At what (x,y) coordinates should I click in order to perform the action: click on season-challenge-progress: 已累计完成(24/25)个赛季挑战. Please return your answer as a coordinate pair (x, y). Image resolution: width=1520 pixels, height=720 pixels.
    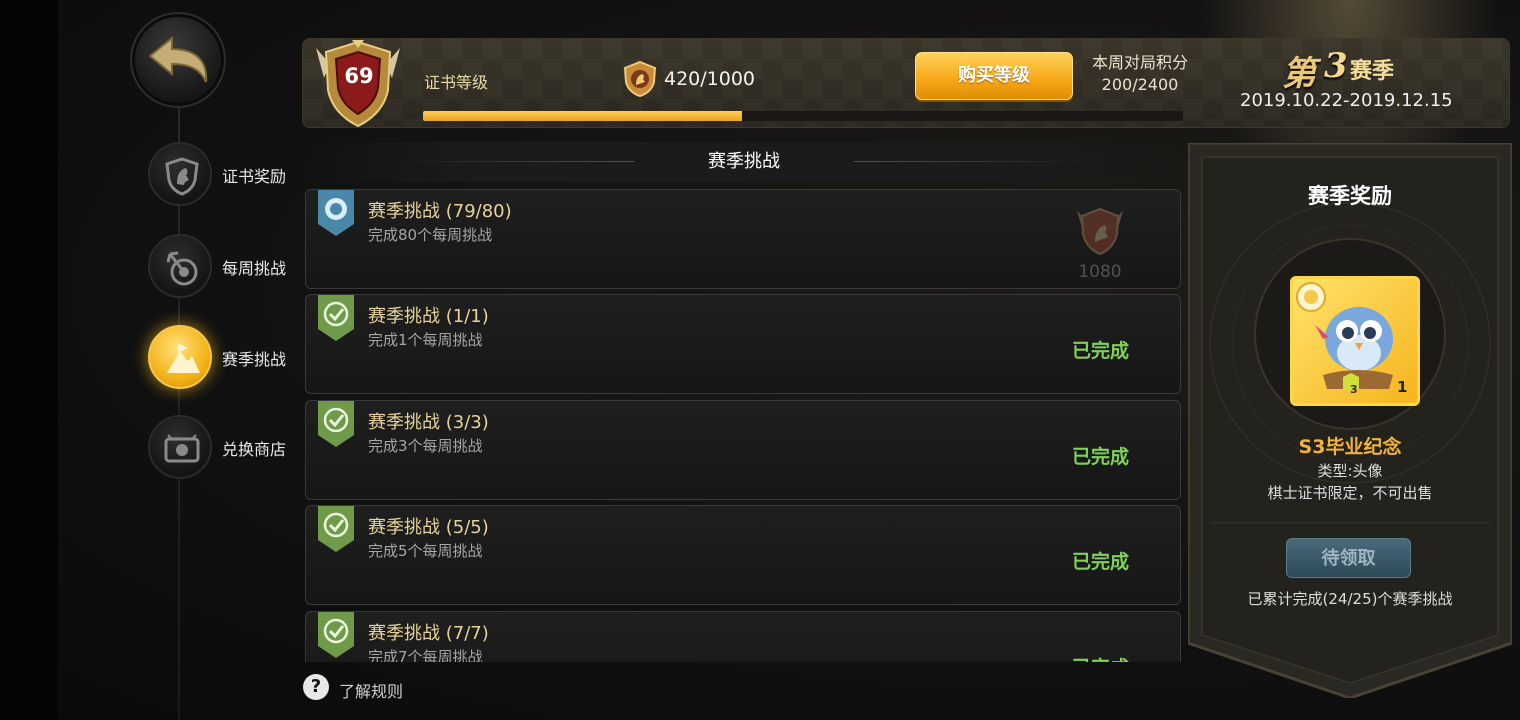
    Looking at the image, I should click on (1350, 599).